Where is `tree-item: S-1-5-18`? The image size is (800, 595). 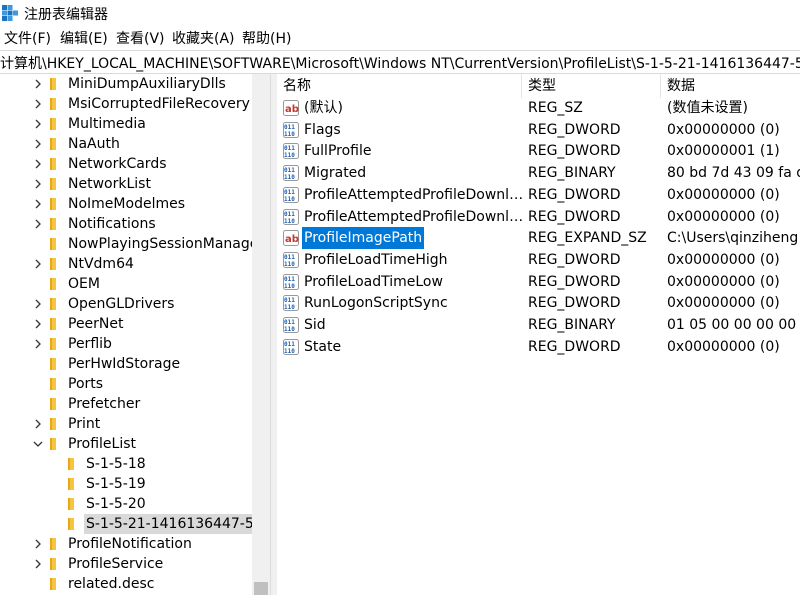 tree-item: S-1-5-18 is located at coordinates (126, 464).